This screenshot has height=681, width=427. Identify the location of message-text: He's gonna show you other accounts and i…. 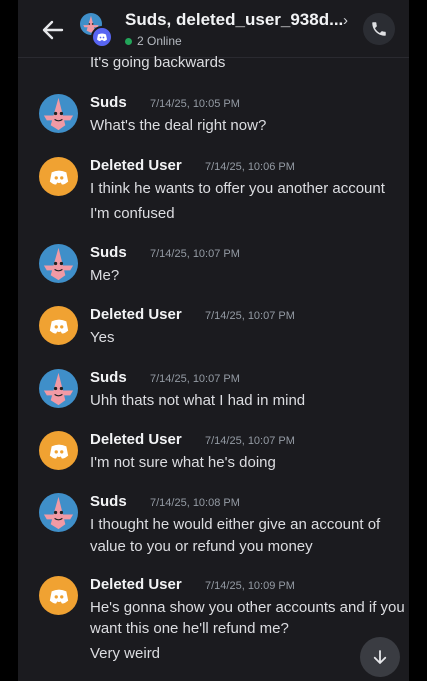
(247, 607).